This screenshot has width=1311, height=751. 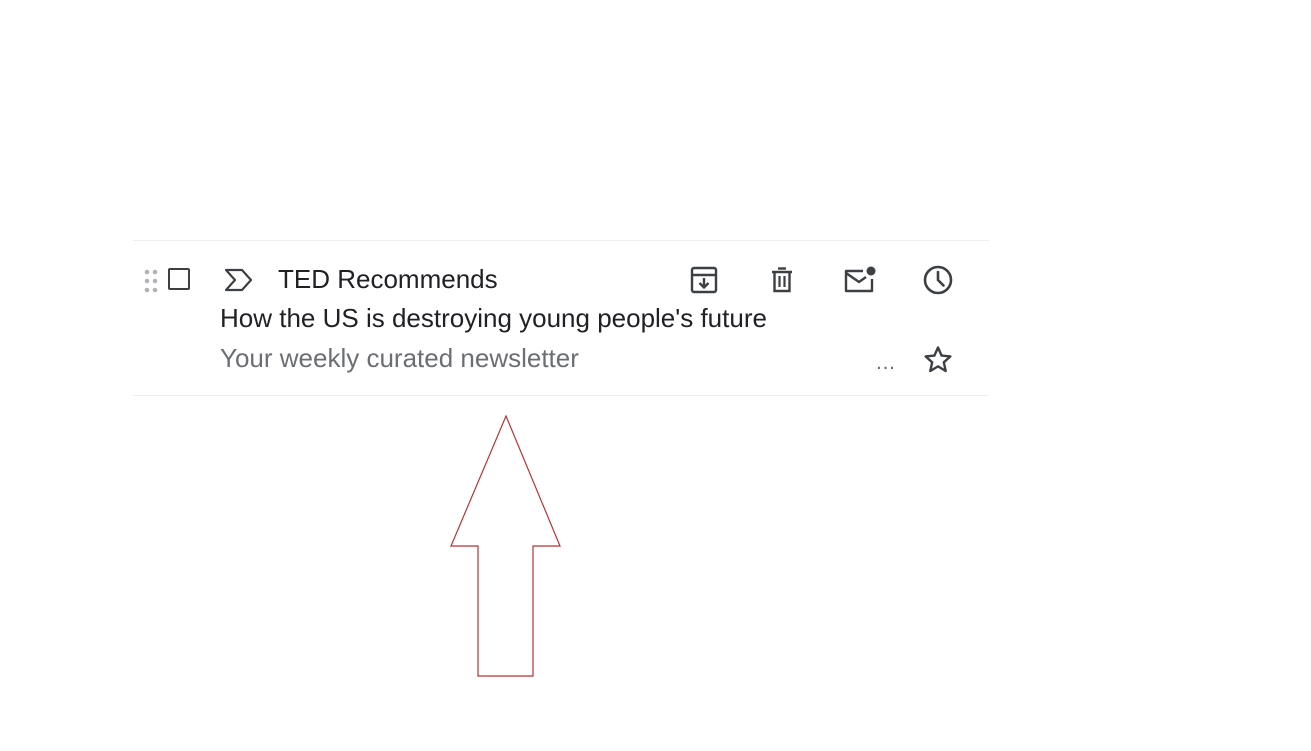 I want to click on archive-icon, so click(x=704, y=280).